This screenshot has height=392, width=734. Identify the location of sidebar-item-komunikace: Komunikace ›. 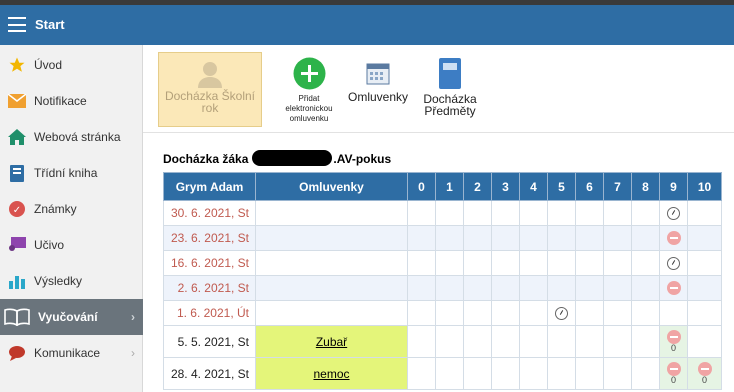
(71, 353).